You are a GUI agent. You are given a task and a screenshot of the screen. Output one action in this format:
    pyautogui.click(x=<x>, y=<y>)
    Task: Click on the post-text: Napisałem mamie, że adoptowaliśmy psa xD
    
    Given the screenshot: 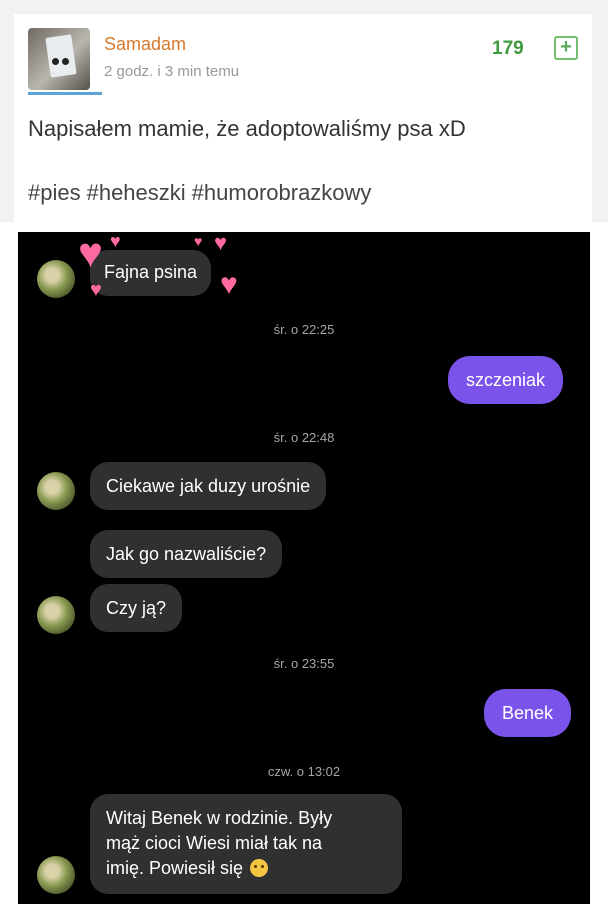 What is the action you would take?
    pyautogui.click(x=247, y=128)
    